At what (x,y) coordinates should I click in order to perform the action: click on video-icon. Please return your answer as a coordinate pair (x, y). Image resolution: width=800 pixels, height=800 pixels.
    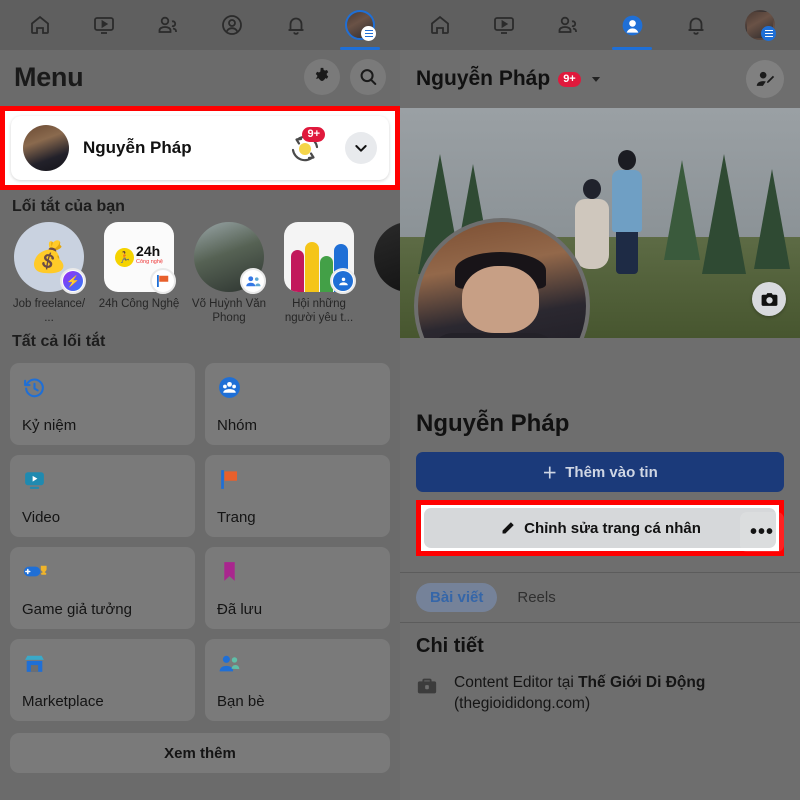
    Looking at the image, I should click on (102, 479).